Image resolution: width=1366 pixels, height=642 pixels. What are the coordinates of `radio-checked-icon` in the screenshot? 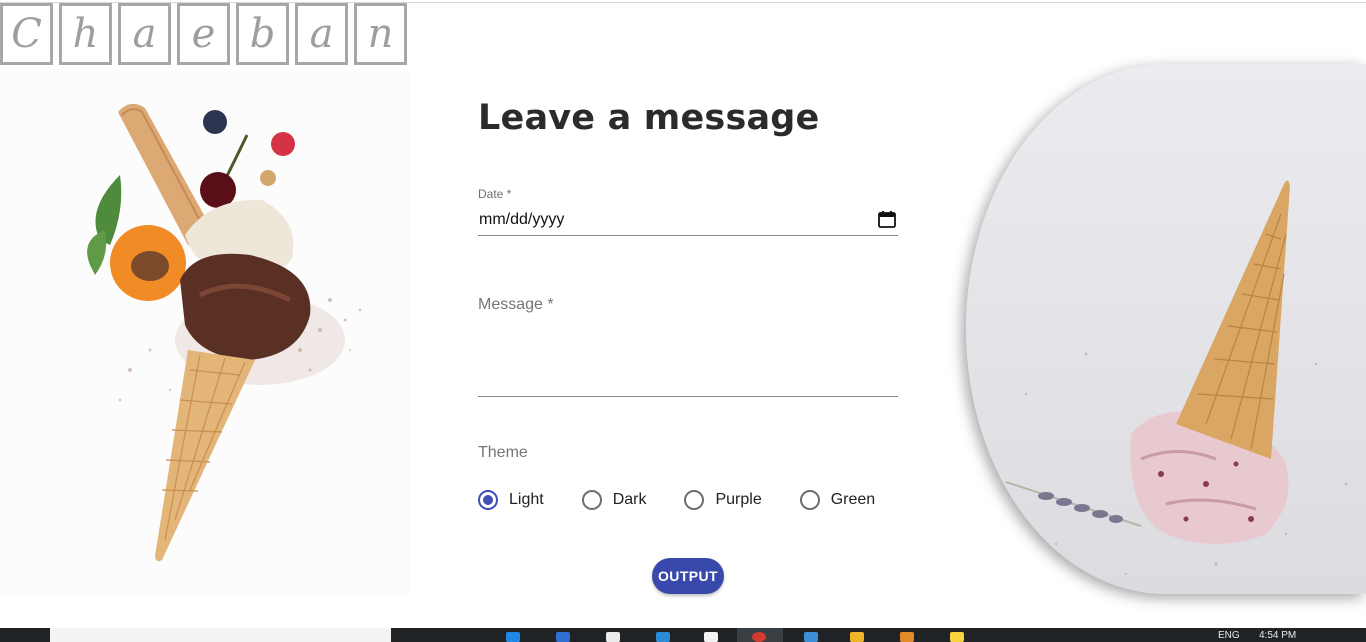 It's located at (488, 500).